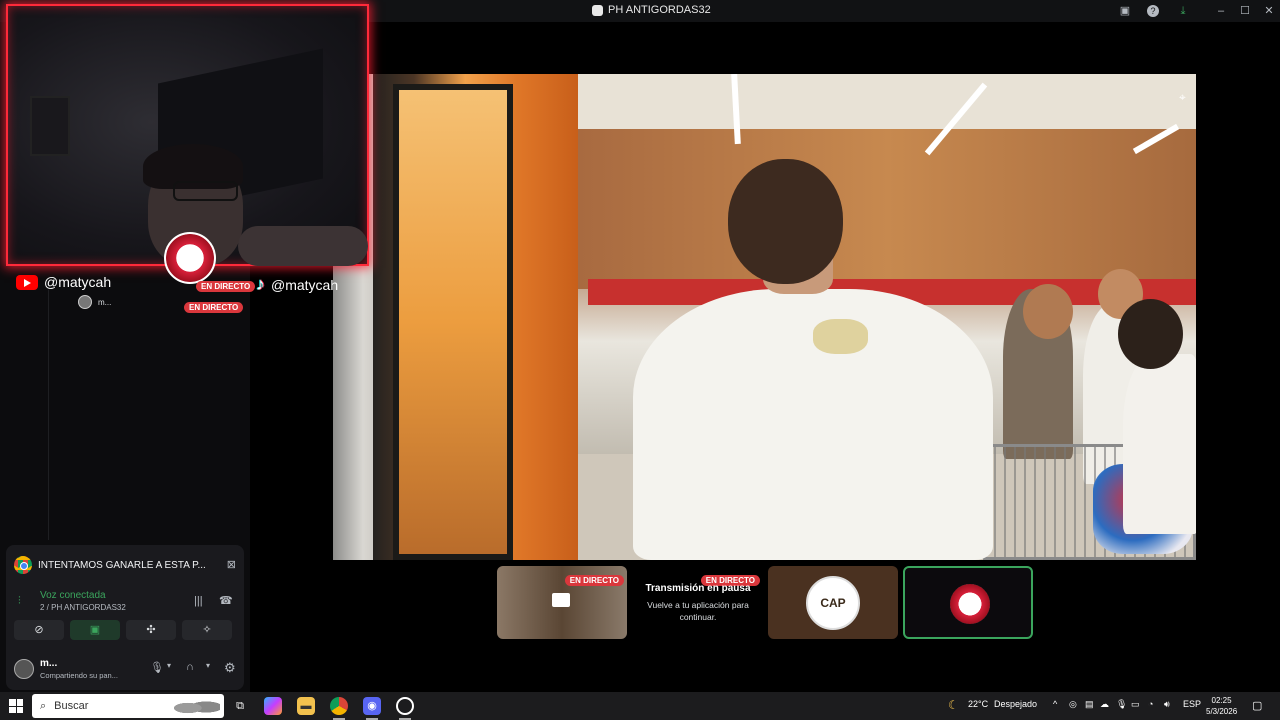  I want to click on tiktok-icon: ♪, so click(260, 284).